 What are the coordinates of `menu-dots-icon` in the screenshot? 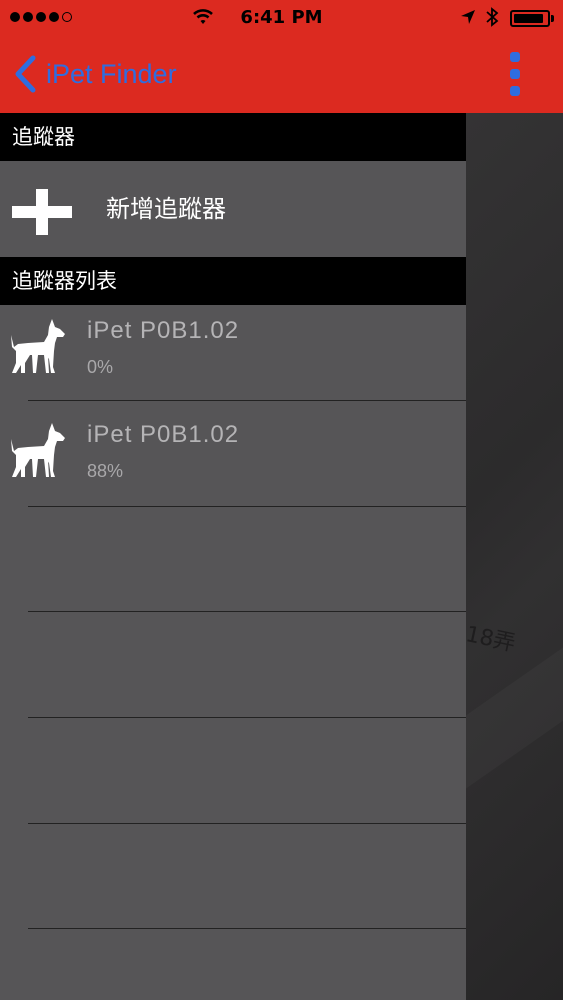 It's located at (515, 74).